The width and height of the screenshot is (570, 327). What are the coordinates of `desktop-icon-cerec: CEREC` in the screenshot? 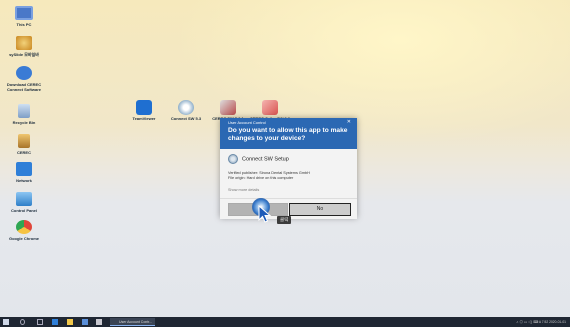 It's located at (24, 144).